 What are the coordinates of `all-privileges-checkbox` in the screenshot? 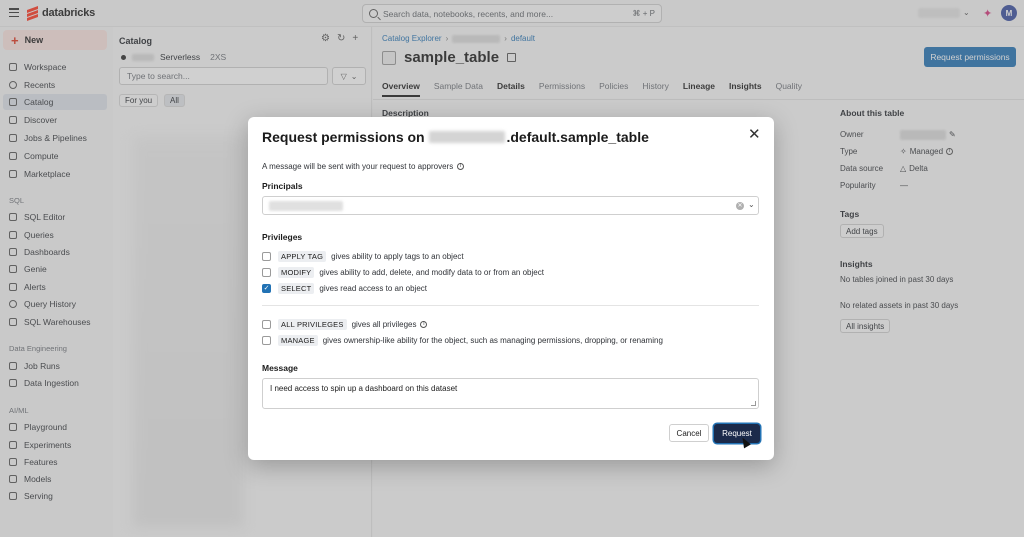 It's located at (266, 324).